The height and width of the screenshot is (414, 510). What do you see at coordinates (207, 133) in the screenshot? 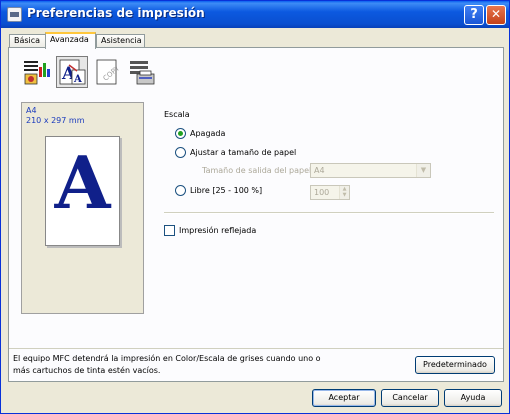
I see `radio-apagada-label: Apagada` at bounding box center [207, 133].